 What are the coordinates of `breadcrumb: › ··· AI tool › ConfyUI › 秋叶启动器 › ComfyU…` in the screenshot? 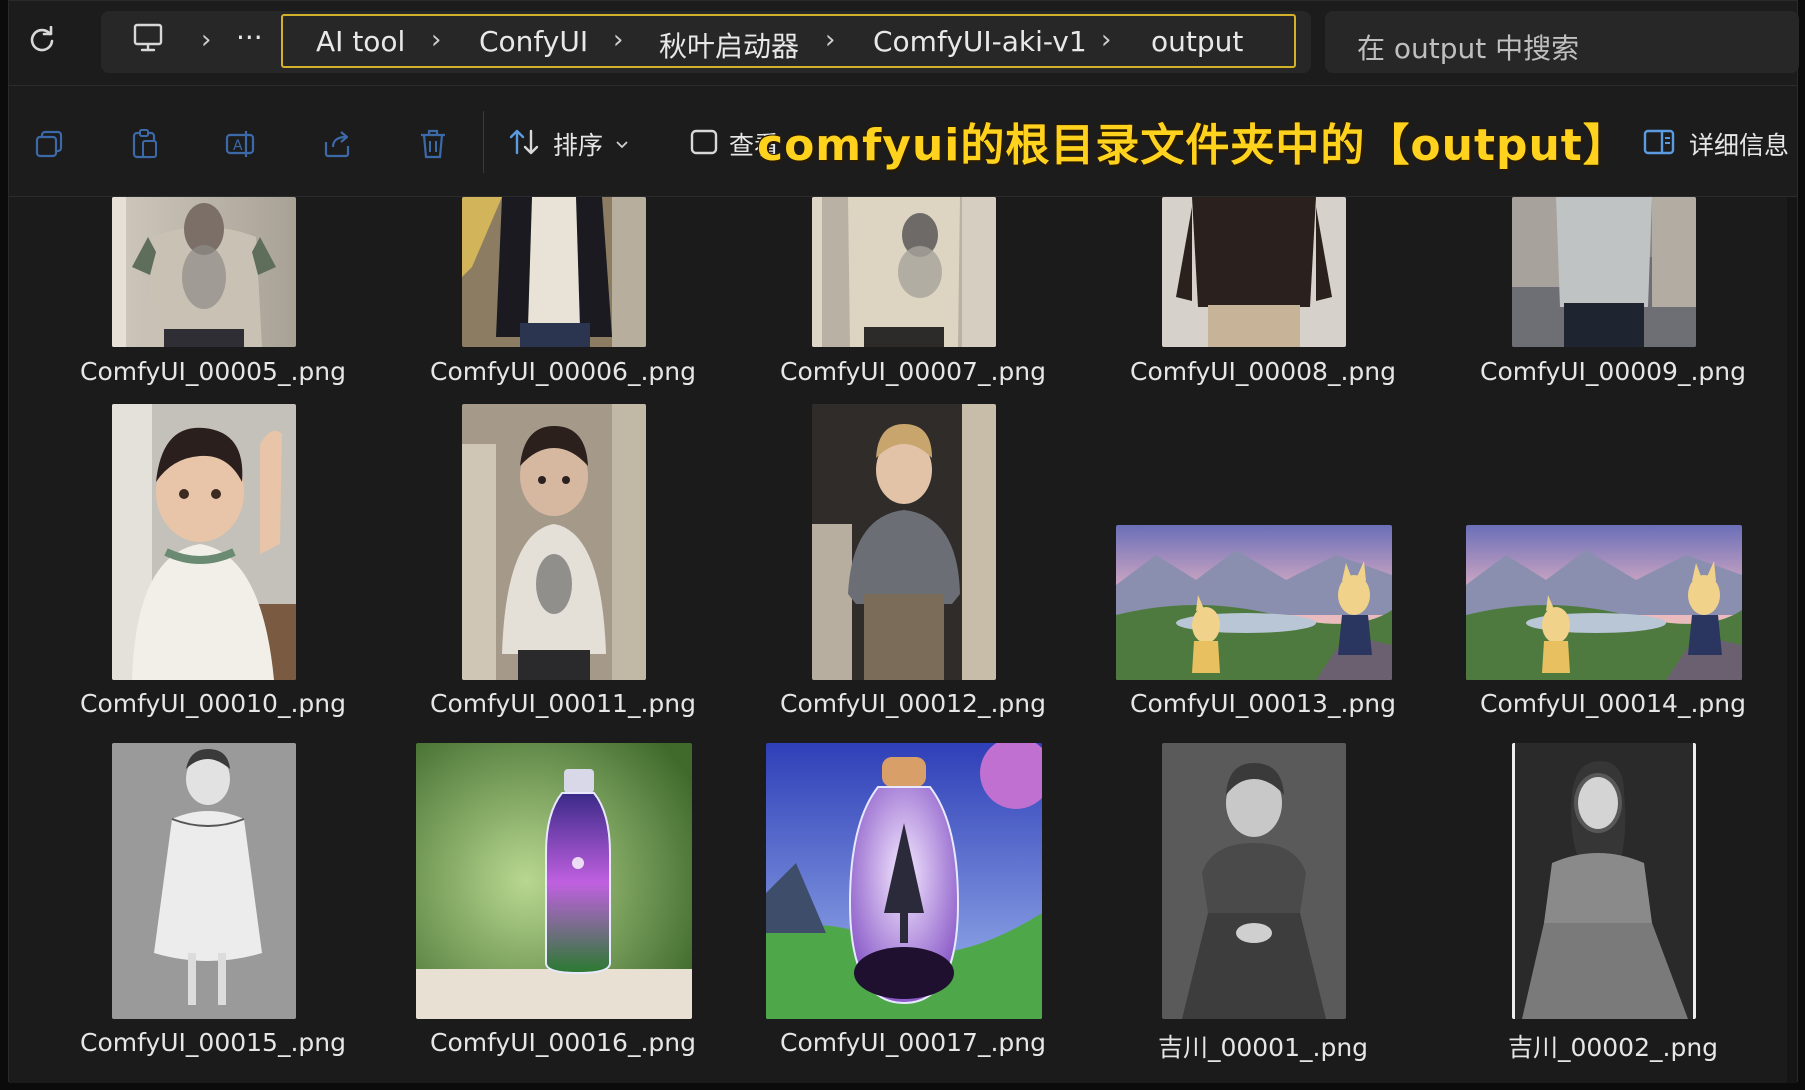 It's located at (706, 42).